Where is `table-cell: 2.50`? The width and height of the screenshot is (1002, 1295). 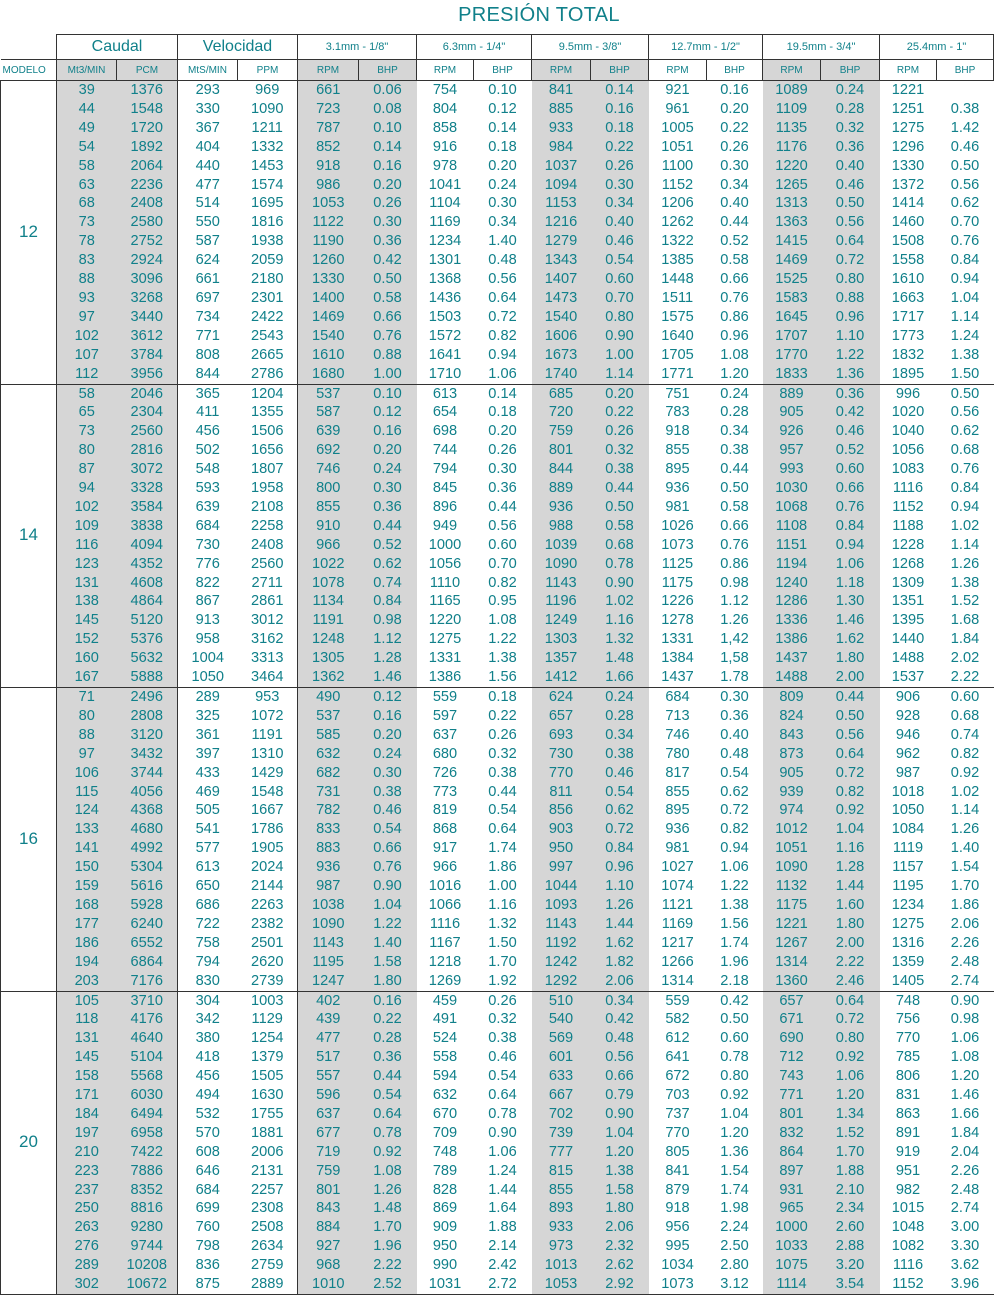 table-cell: 2.50 is located at coordinates (734, 1246).